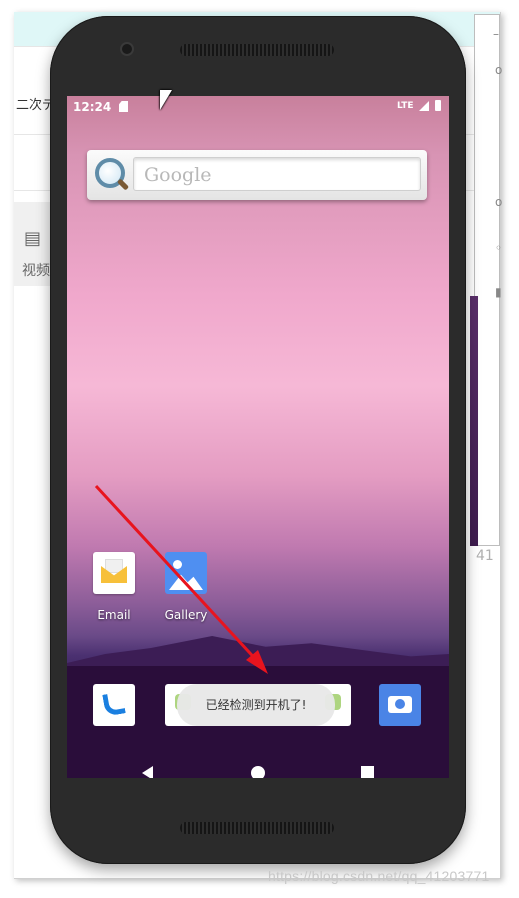 This screenshot has width=519, height=898. What do you see at coordinates (277, 174) in the screenshot?
I see `search-input: Google` at bounding box center [277, 174].